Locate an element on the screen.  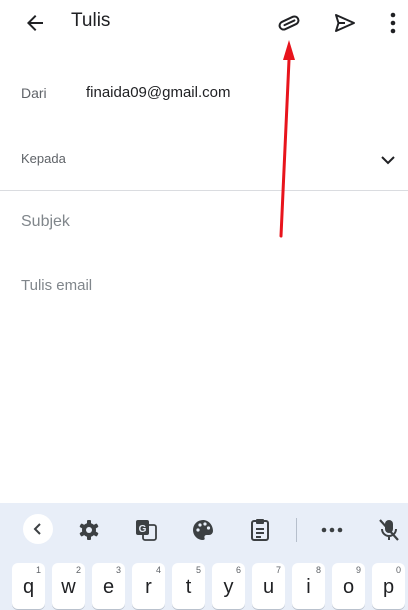
more-vert-icon is located at coordinates (393, 23).